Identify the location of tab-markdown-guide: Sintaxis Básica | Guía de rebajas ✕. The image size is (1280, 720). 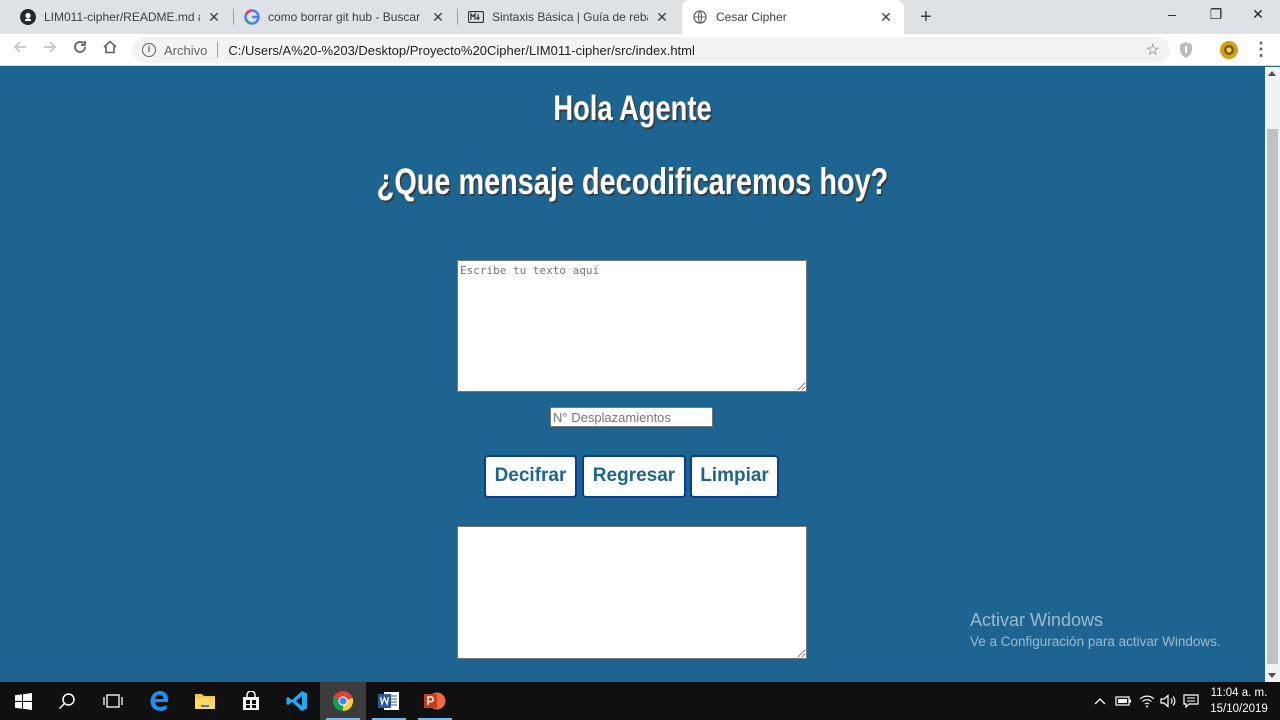
(569, 17).